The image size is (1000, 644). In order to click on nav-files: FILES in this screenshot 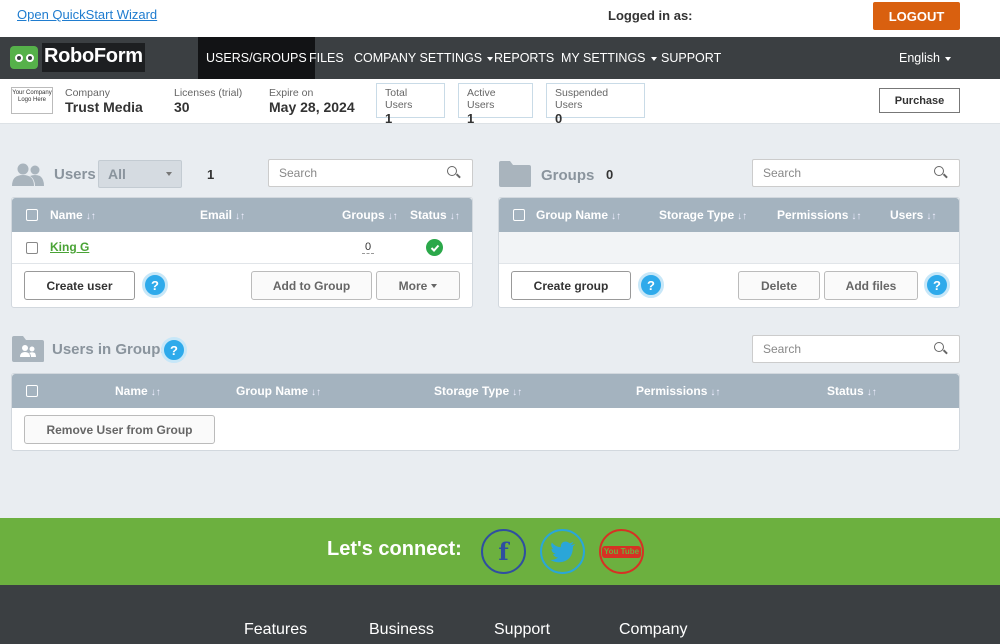, I will do `click(326, 58)`.